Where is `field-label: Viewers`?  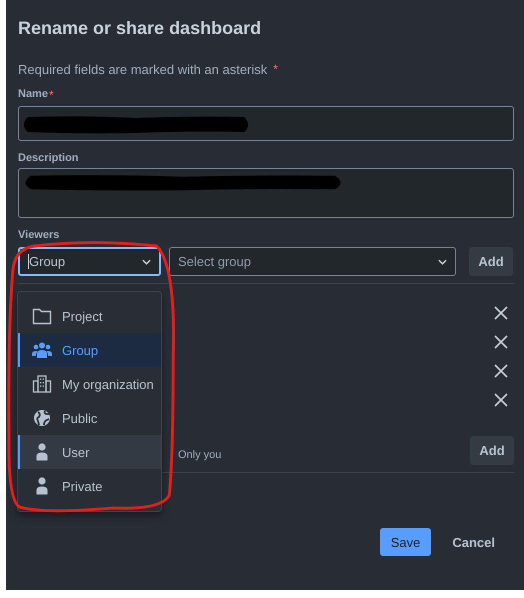 field-label: Viewers is located at coordinates (39, 235).